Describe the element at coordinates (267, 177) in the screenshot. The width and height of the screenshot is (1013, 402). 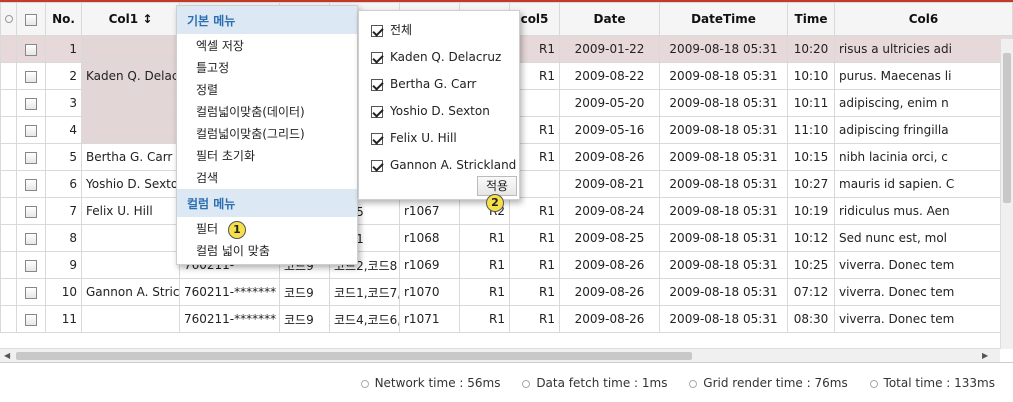
I see `menu-item-basic: 검색` at that location.